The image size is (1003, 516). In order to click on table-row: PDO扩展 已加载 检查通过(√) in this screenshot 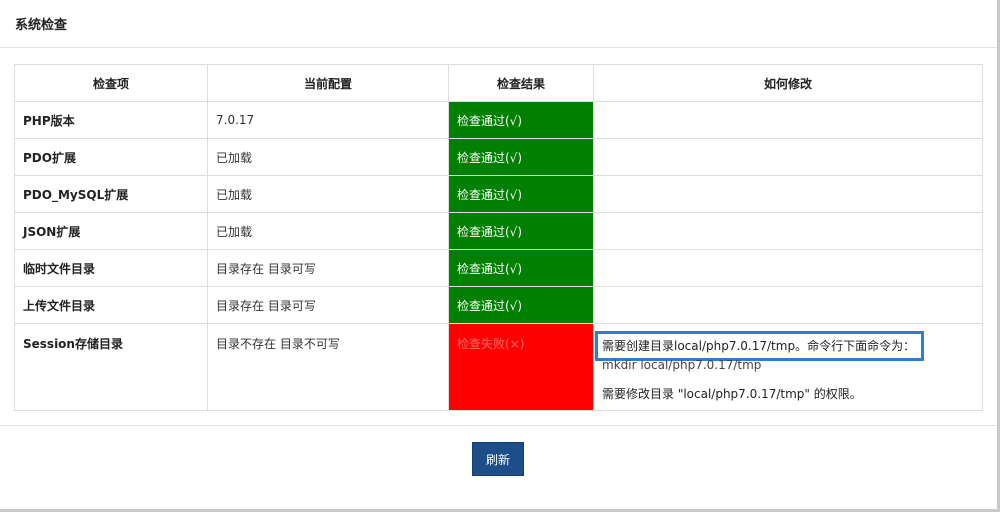, I will do `click(498, 157)`.